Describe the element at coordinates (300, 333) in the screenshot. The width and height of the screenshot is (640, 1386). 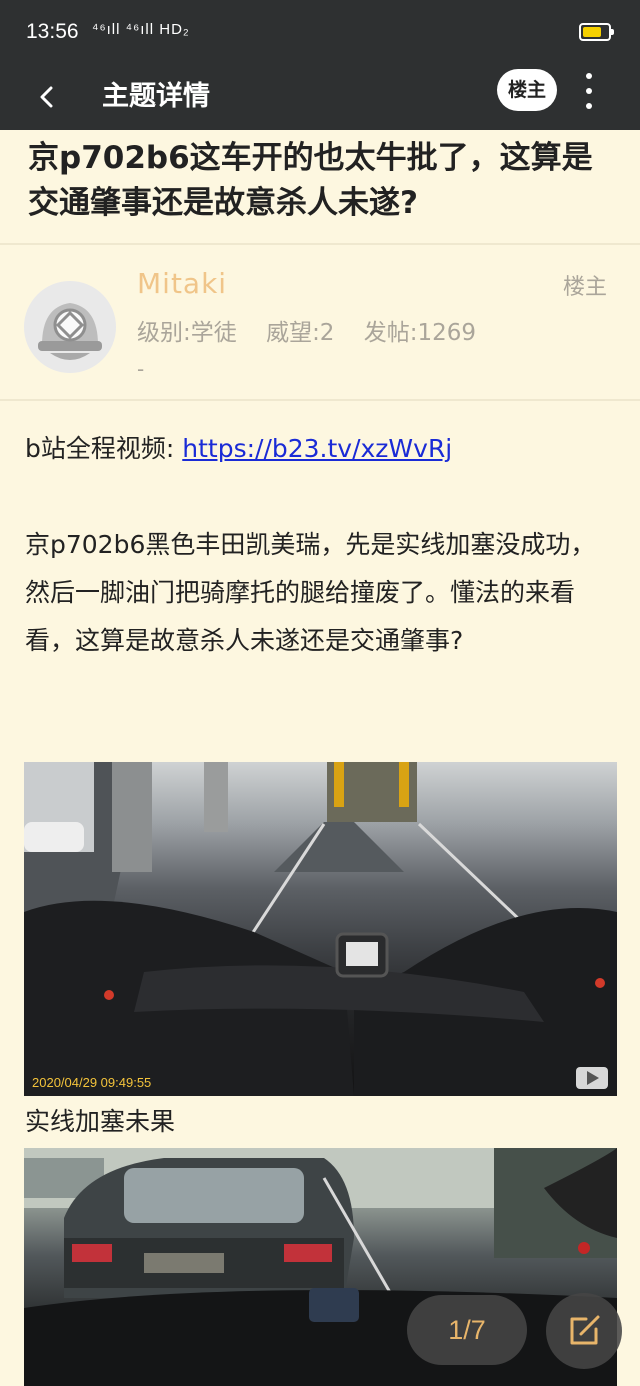
I see `author-reputation: 威望:2` at that location.